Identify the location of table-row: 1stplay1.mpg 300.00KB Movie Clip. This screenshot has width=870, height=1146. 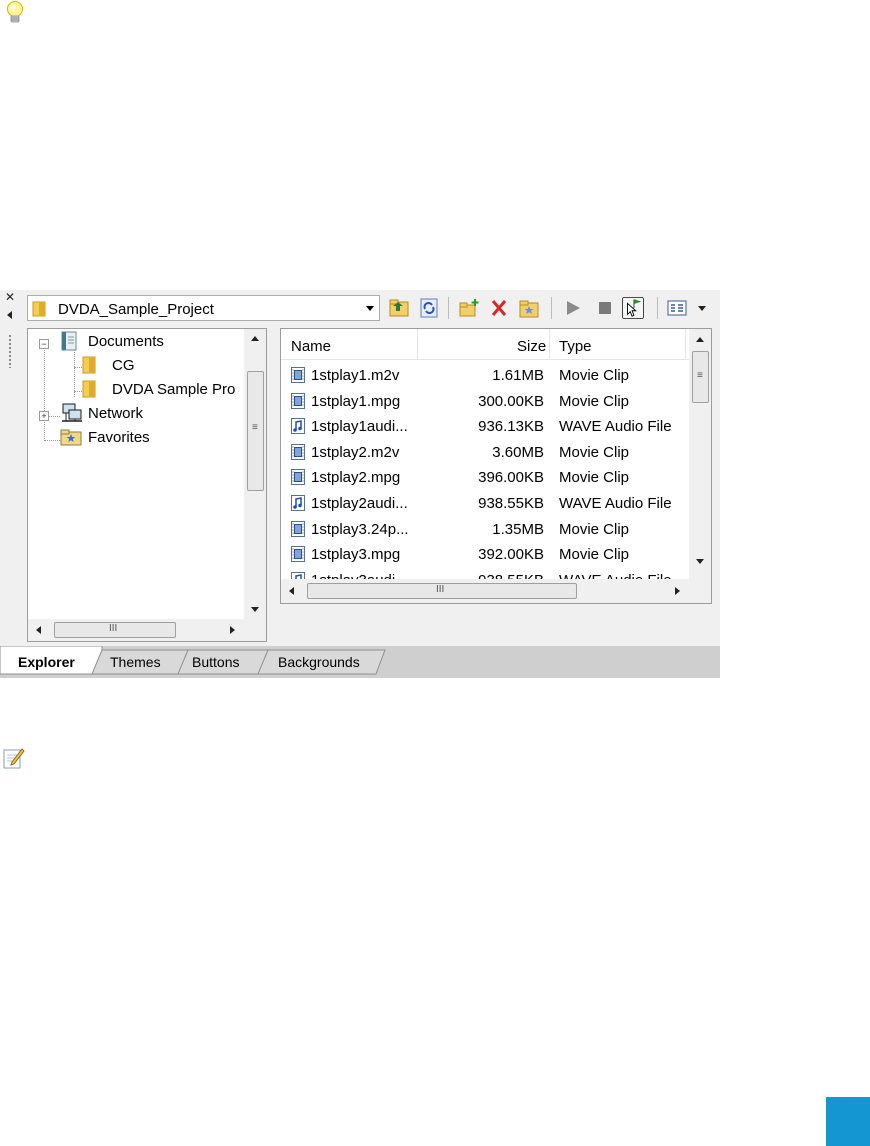
(485, 401).